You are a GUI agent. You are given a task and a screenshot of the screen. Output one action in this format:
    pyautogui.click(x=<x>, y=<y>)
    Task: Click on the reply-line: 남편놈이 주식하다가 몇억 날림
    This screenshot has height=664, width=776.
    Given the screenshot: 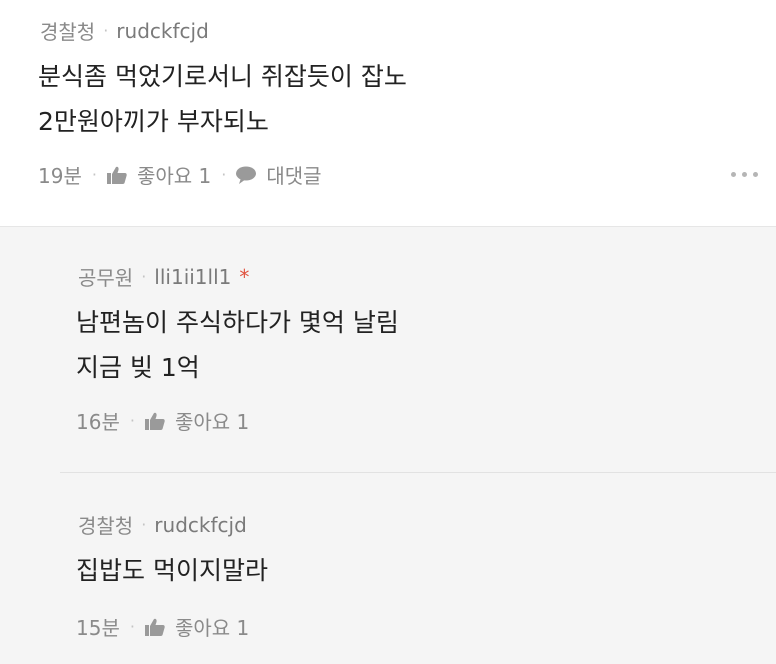 What is the action you would take?
    pyautogui.click(x=237, y=322)
    